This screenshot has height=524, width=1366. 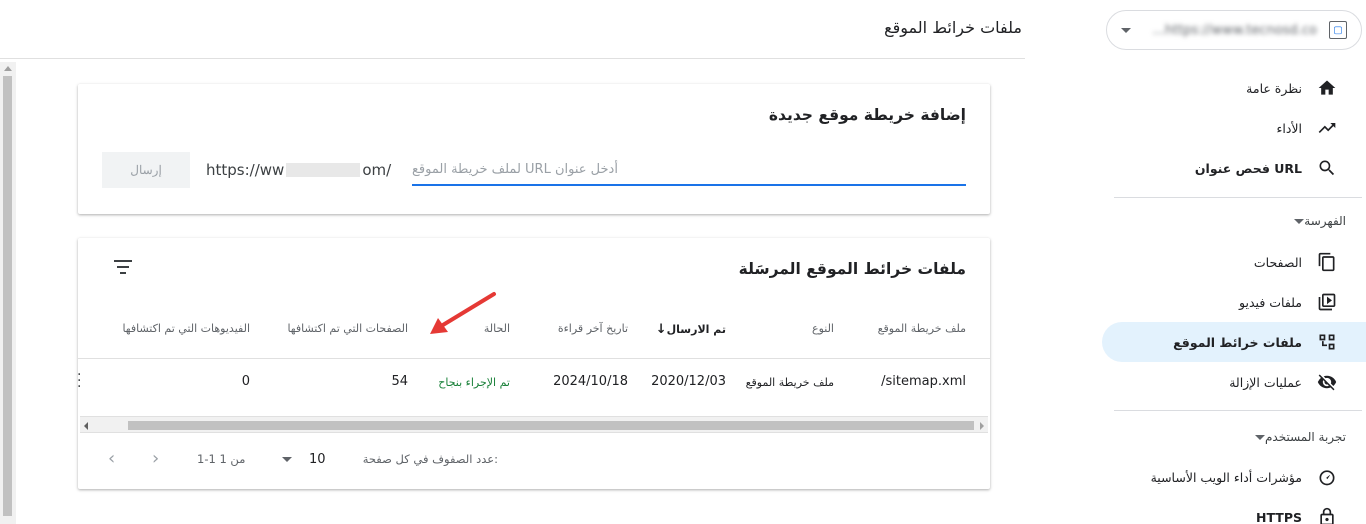 What do you see at coordinates (923, 381) in the screenshot?
I see `cell-sitemap: /sitemap.xml` at bounding box center [923, 381].